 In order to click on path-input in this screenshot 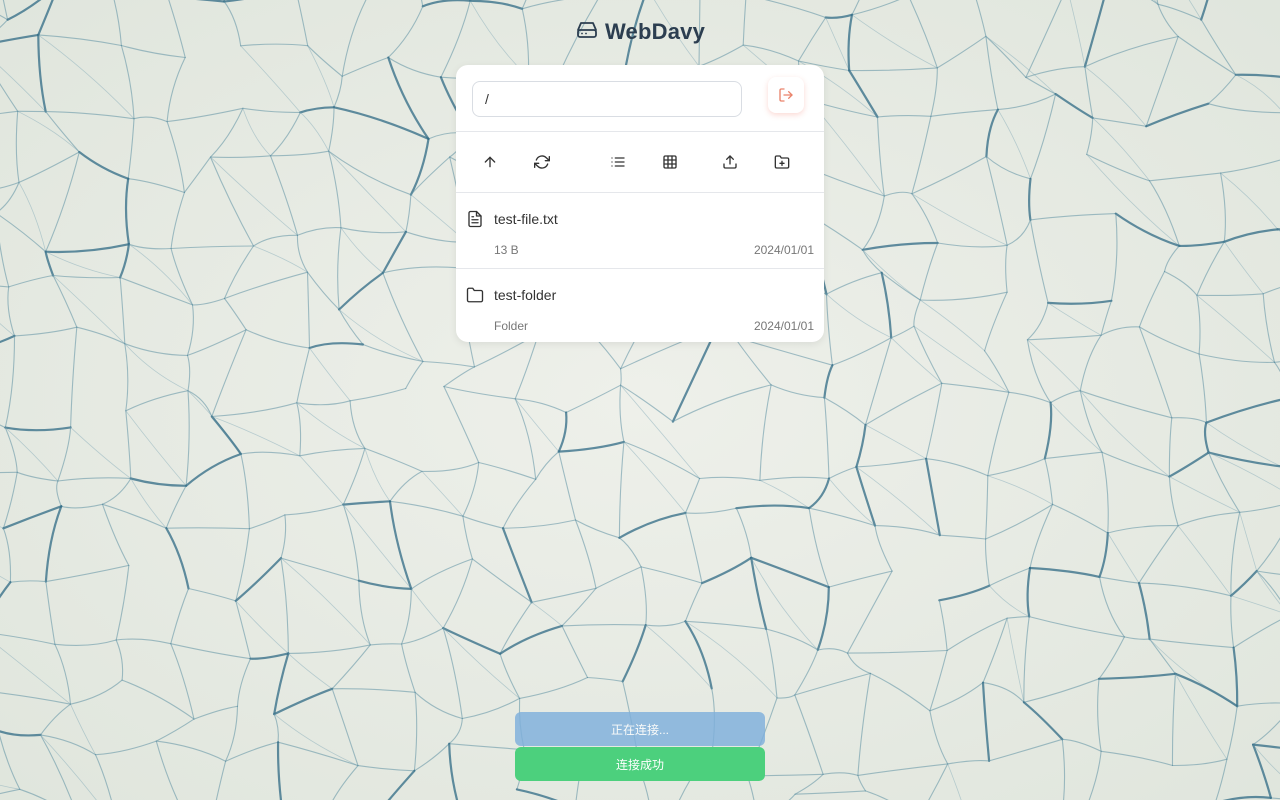, I will do `click(607, 99)`.